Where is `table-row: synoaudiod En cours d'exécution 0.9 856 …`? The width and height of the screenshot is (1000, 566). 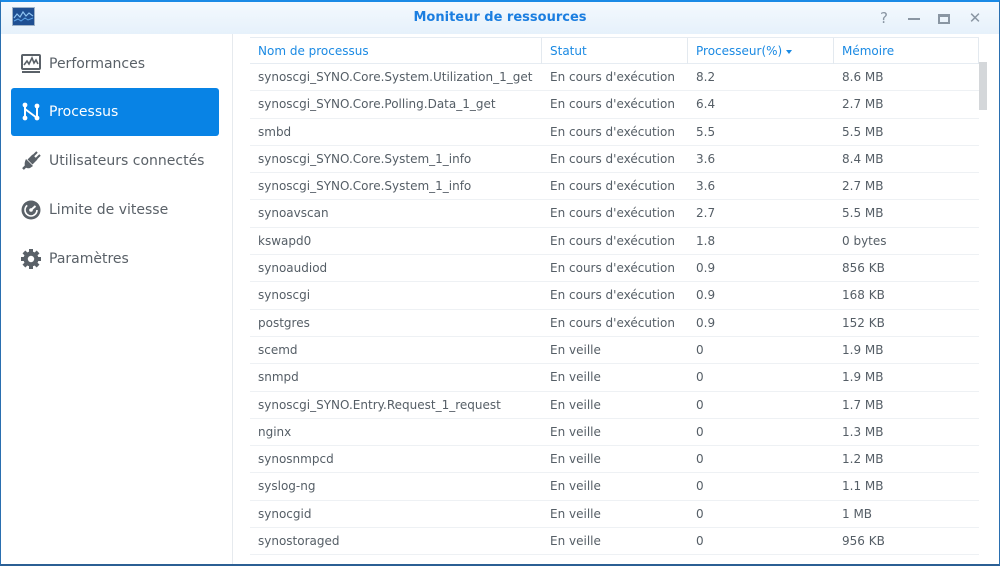
table-row: synoaudiod En cours d'exécution 0.9 856 … is located at coordinates (614, 269).